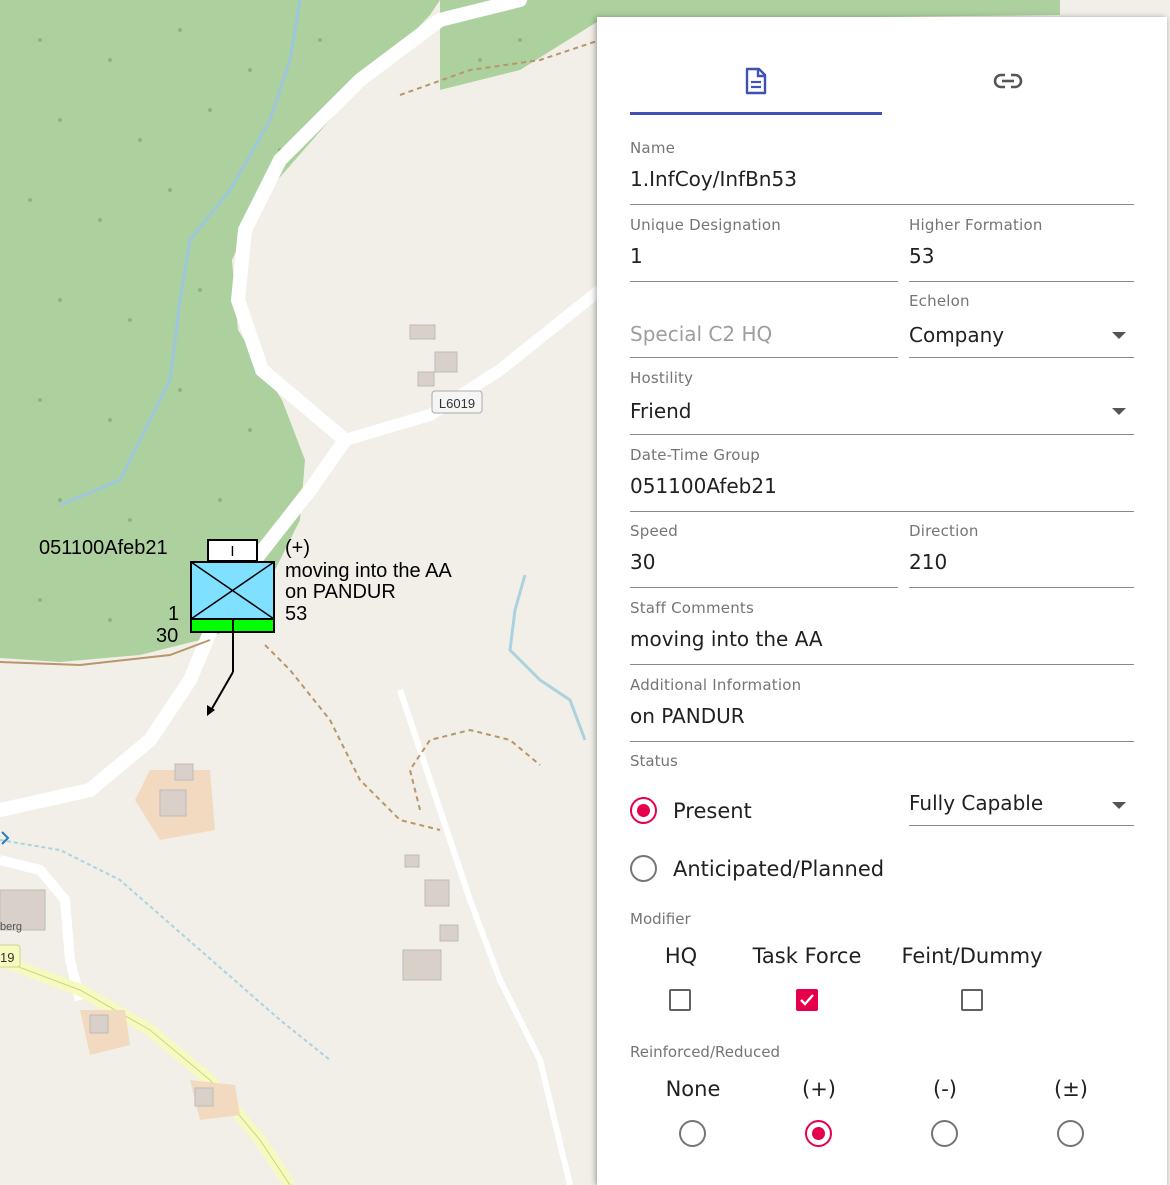 The width and height of the screenshot is (1170, 1185). What do you see at coordinates (1021, 555) in the screenshot?
I see `direction-field: Direction 210` at bounding box center [1021, 555].